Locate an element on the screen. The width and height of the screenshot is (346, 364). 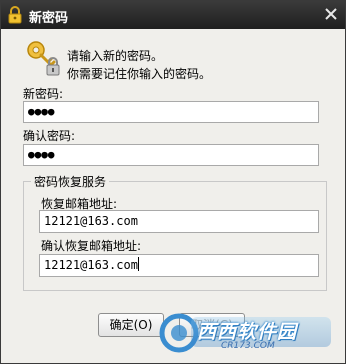
new-password-field: ●●●● is located at coordinates (171, 112).